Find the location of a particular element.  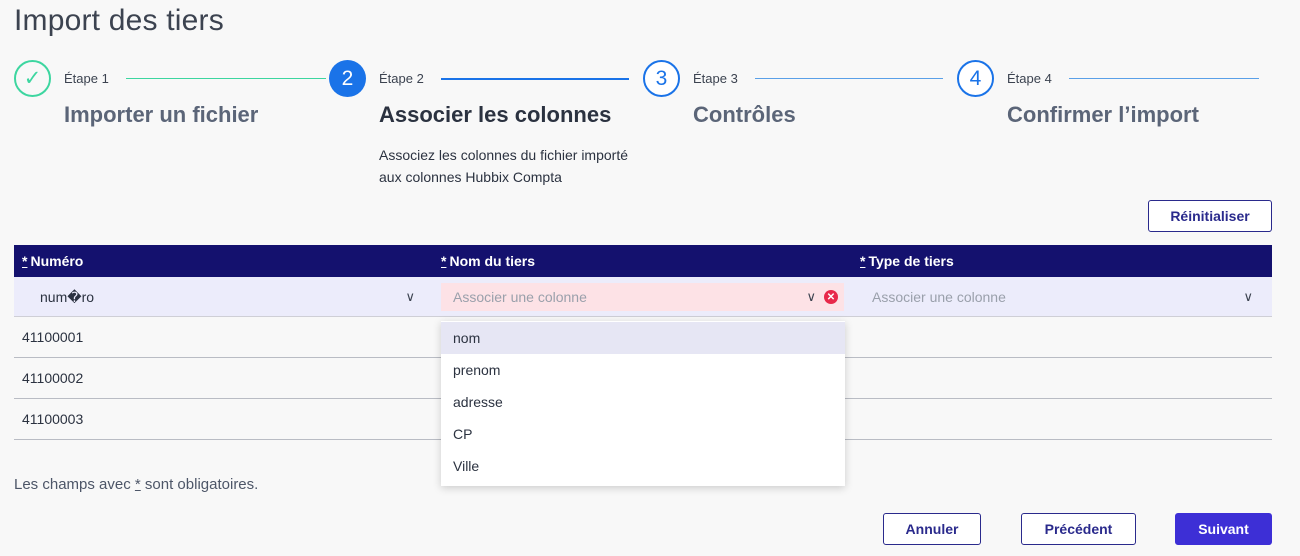

dropdown-option: prenom is located at coordinates (643, 370).